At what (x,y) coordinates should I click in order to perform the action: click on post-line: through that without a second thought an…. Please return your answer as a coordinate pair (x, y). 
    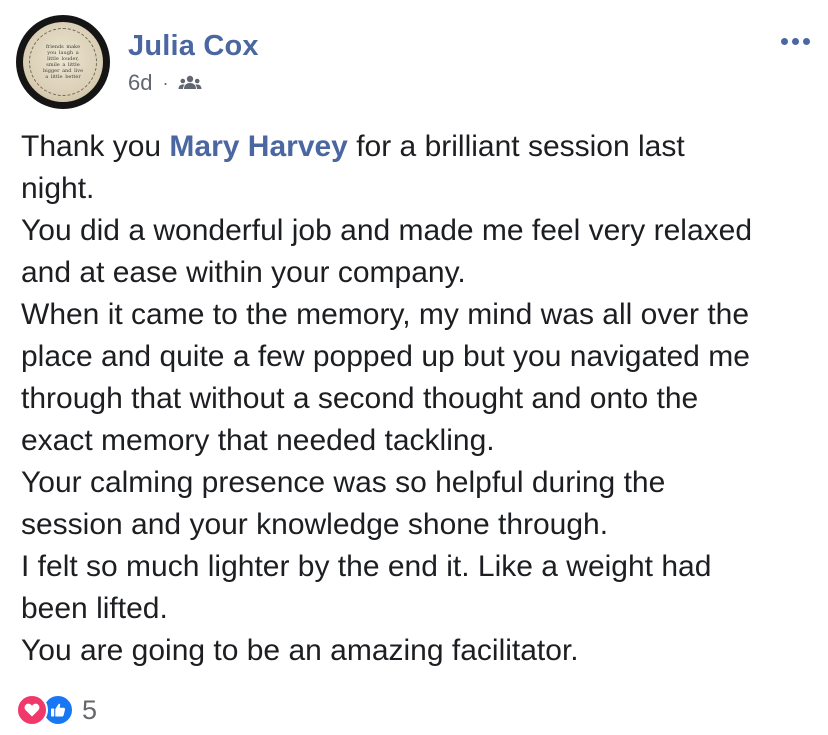
    Looking at the image, I should click on (360, 398).